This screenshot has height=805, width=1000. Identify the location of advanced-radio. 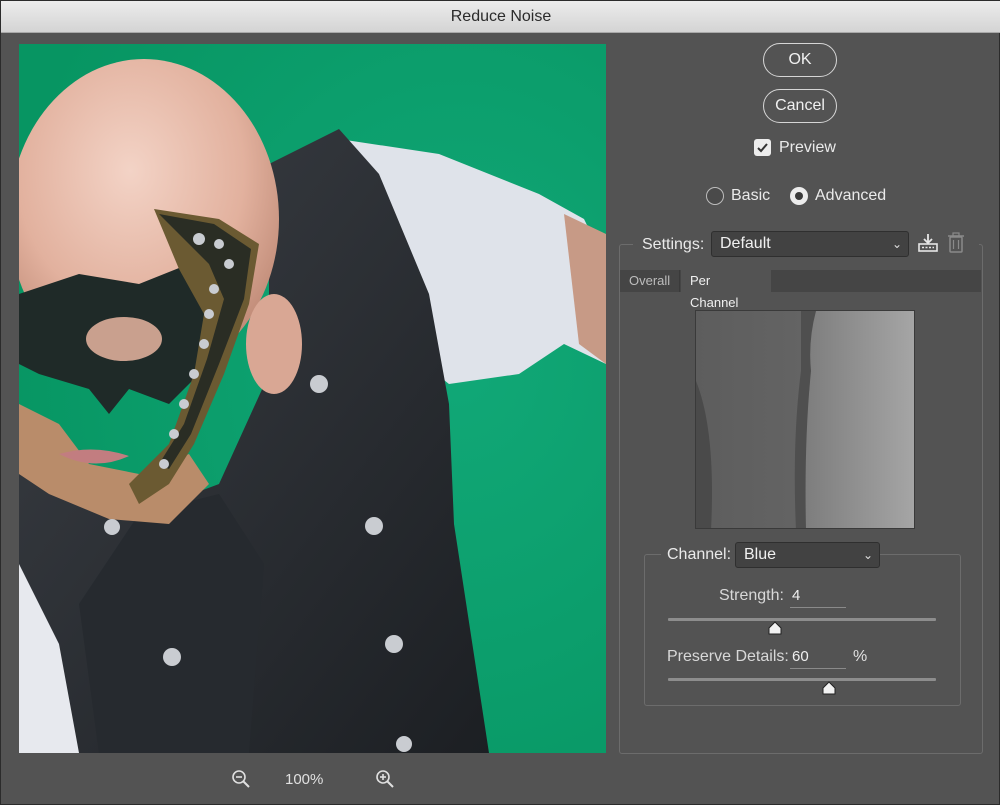
(799, 196).